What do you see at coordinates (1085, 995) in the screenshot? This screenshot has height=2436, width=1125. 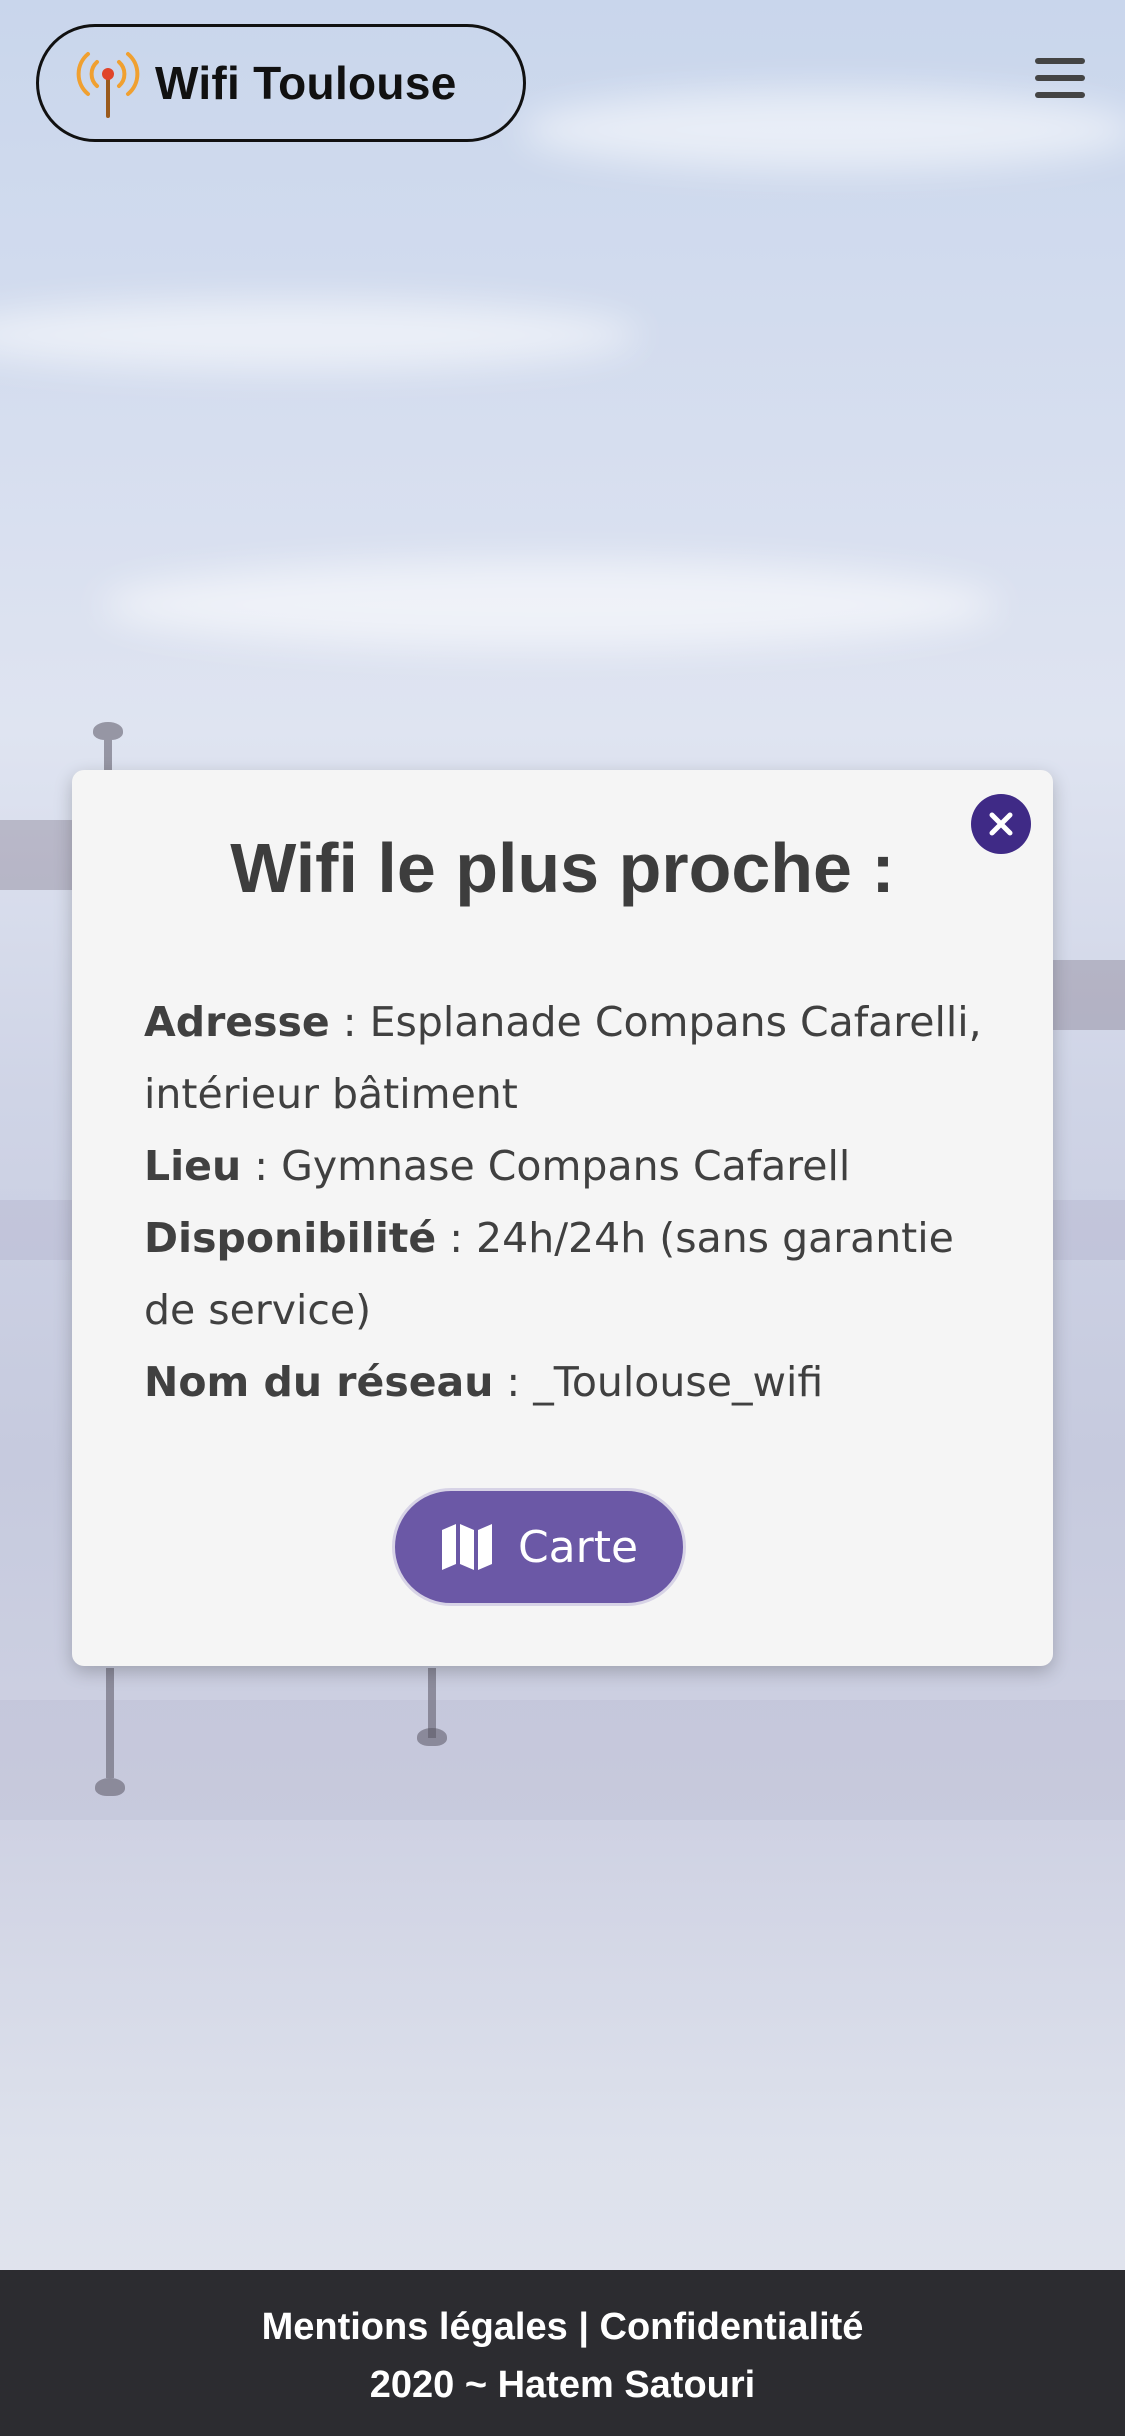 I see `bridge-right-background` at bounding box center [1085, 995].